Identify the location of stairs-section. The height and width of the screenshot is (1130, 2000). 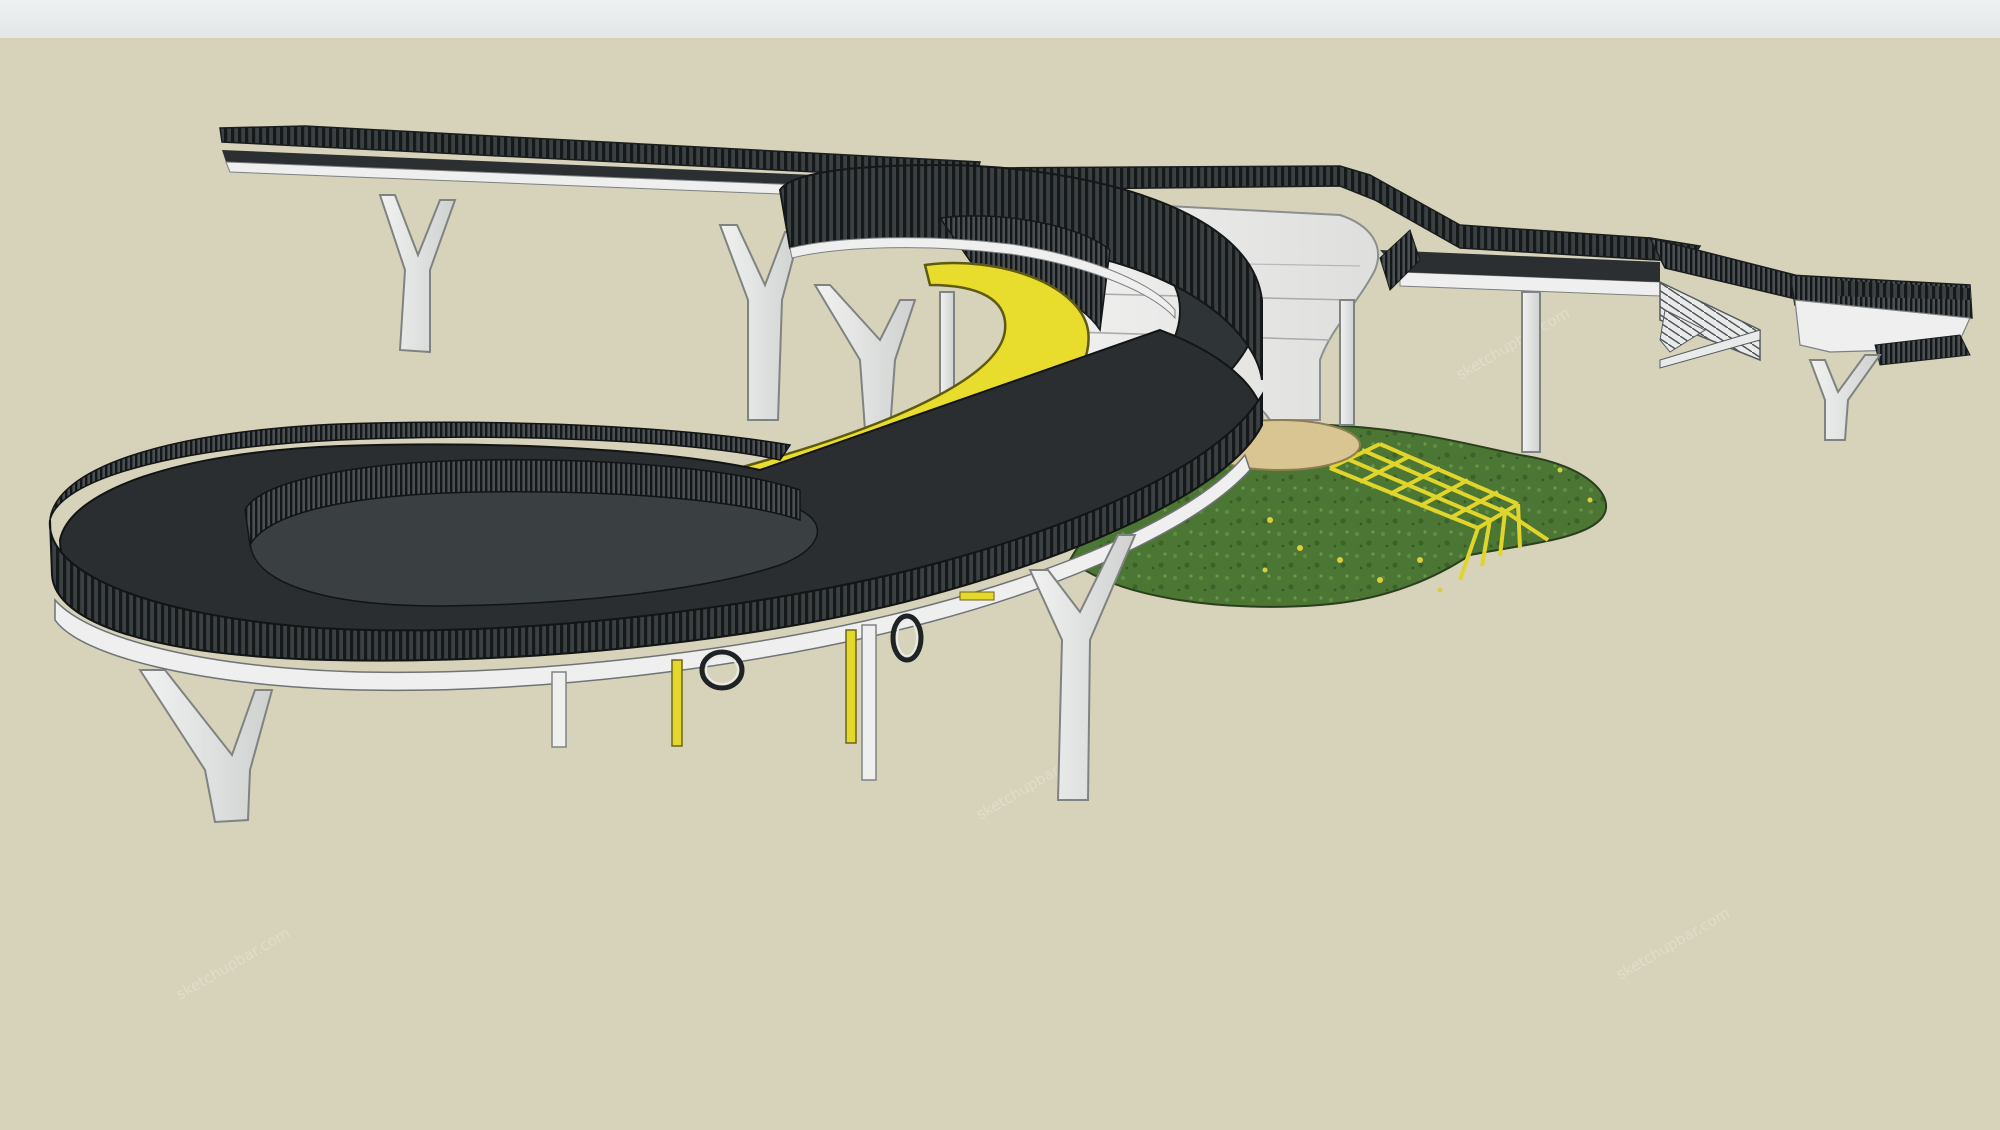
(1810, 338).